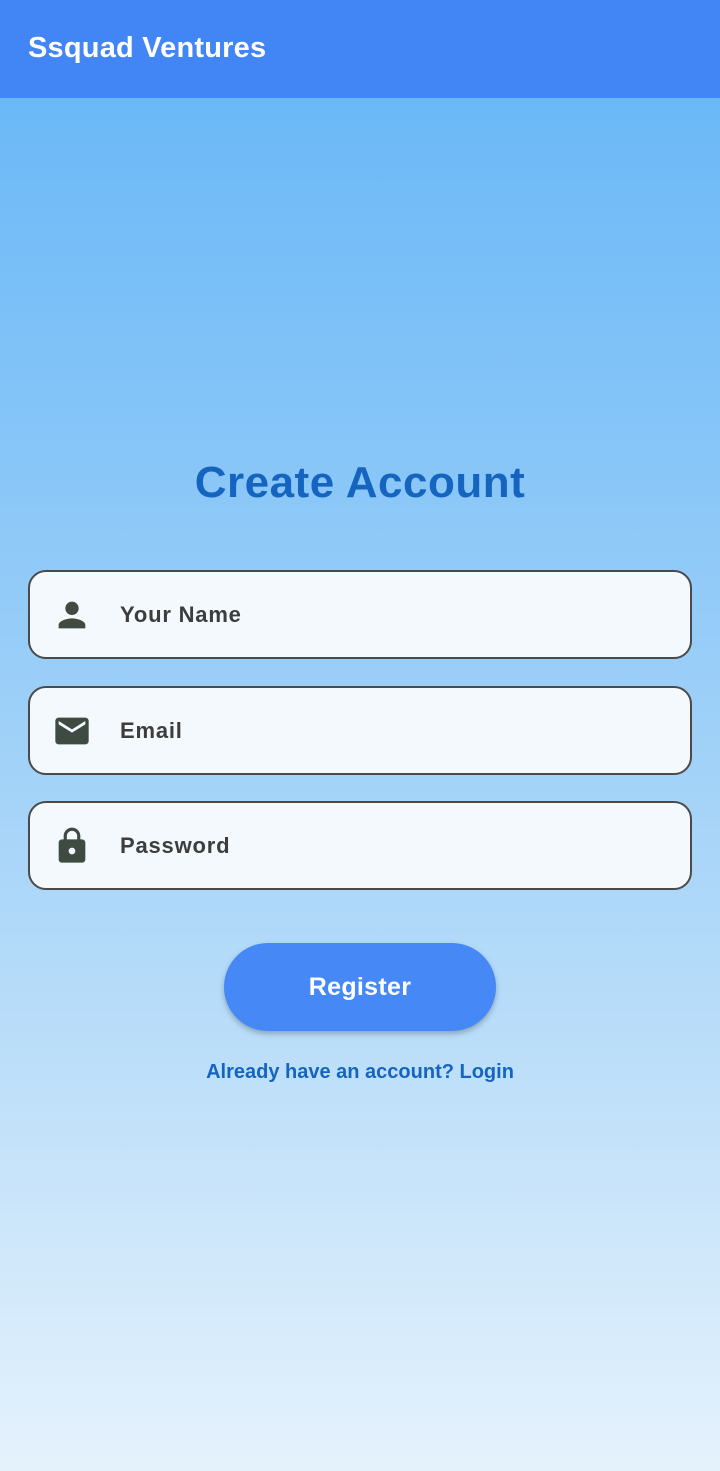 Image resolution: width=720 pixels, height=1471 pixels. I want to click on login-link: Already have an account? Login, so click(360, 1072).